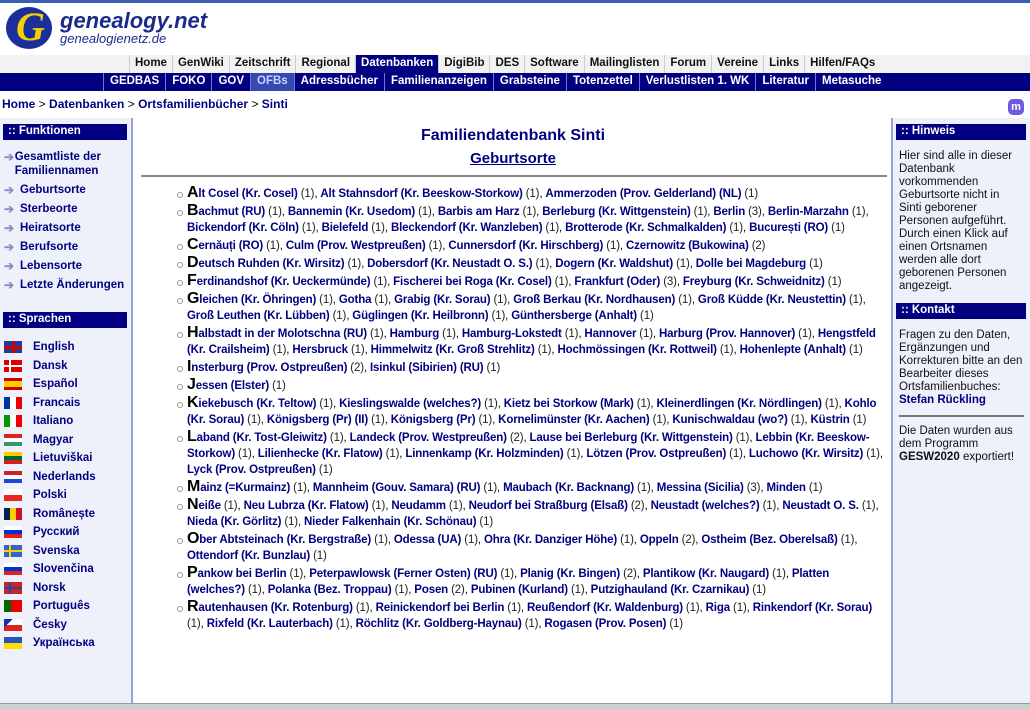 Image resolution: width=1030 pixels, height=710 pixels. I want to click on language-pt: Português, so click(67, 606).